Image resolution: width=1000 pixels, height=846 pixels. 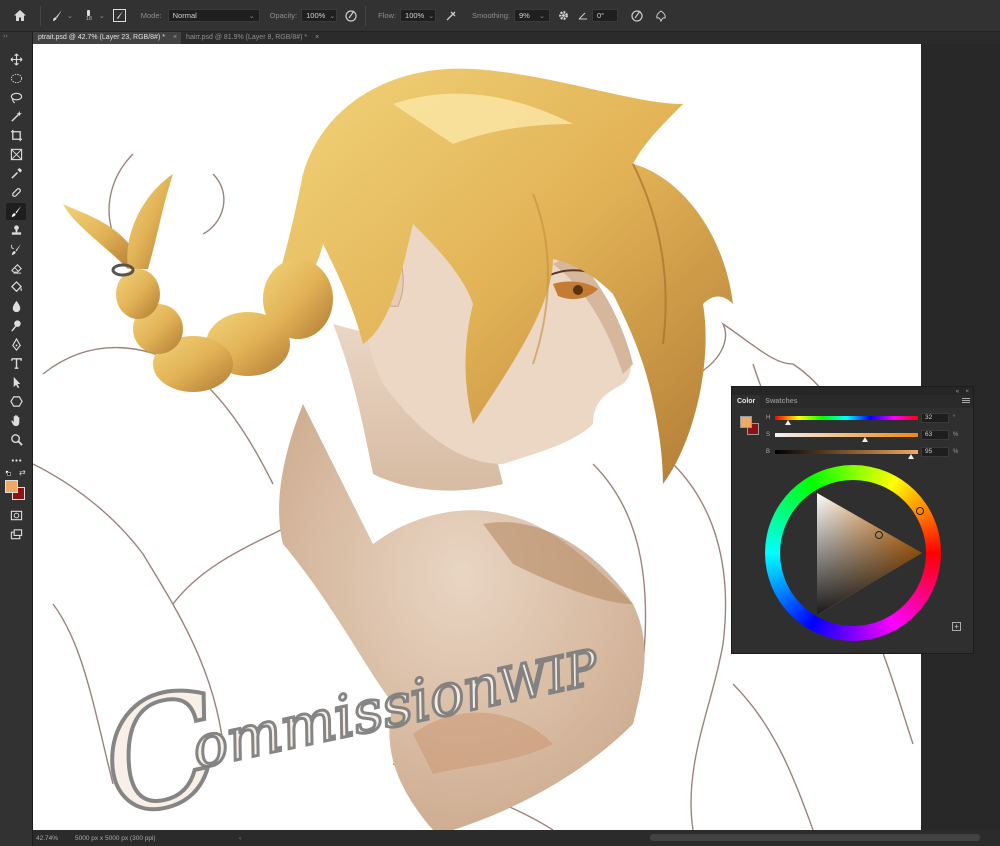 I want to click on zoom-tool-icon, so click(x=16, y=439).